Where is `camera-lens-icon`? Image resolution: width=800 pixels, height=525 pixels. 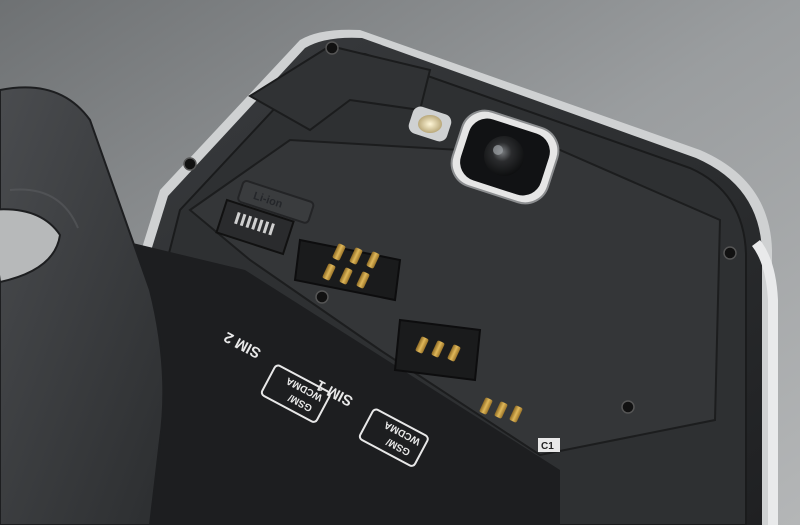 camera-lens-icon is located at coordinates (504, 156).